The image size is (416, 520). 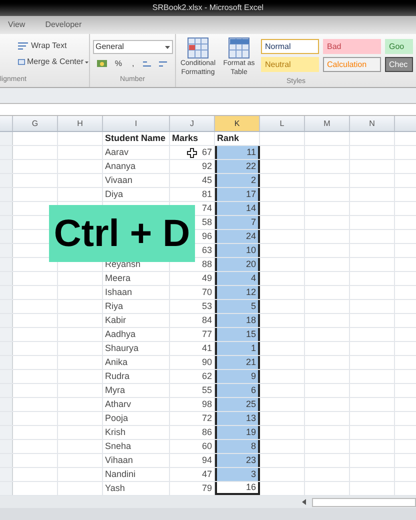 What do you see at coordinates (208, 109) in the screenshot?
I see `formula-bar` at bounding box center [208, 109].